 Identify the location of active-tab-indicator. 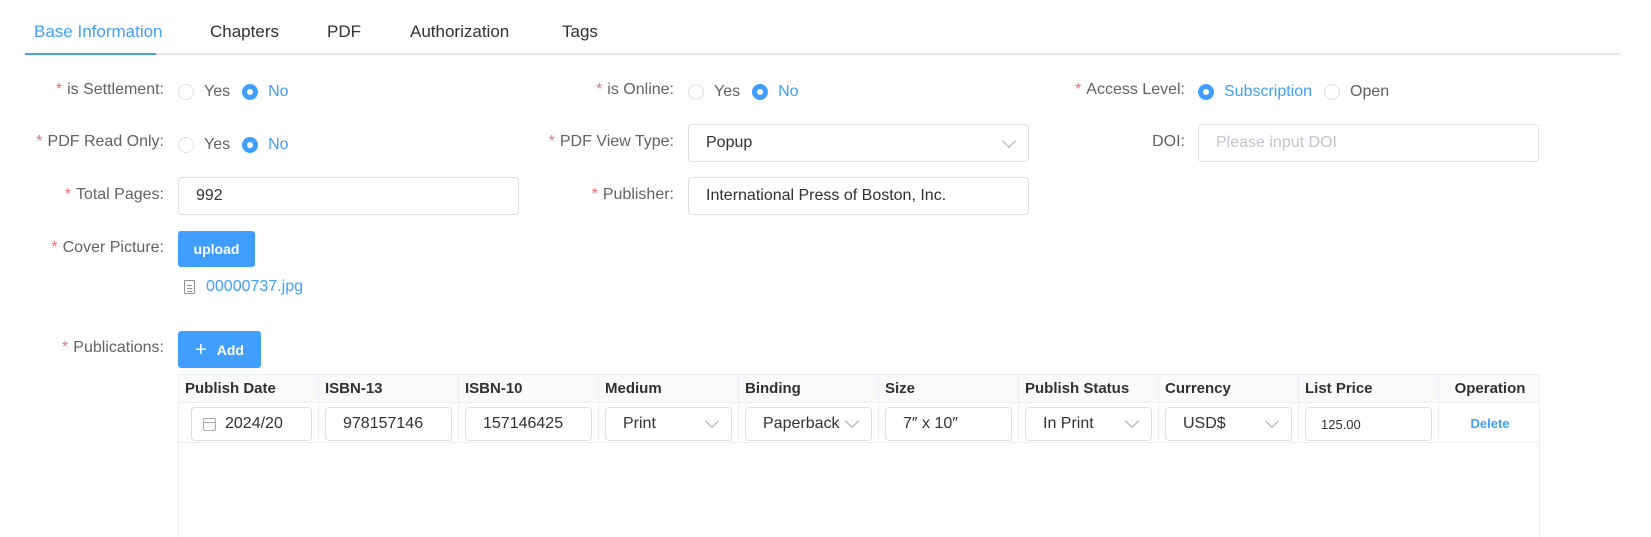
(90, 54).